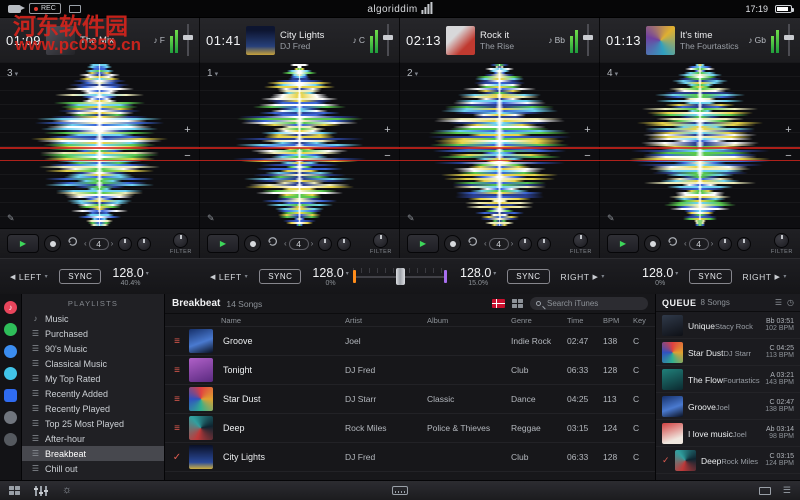  I want to click on sidebar-item-recently-added: ☰ Recently Added, so click(93, 393).